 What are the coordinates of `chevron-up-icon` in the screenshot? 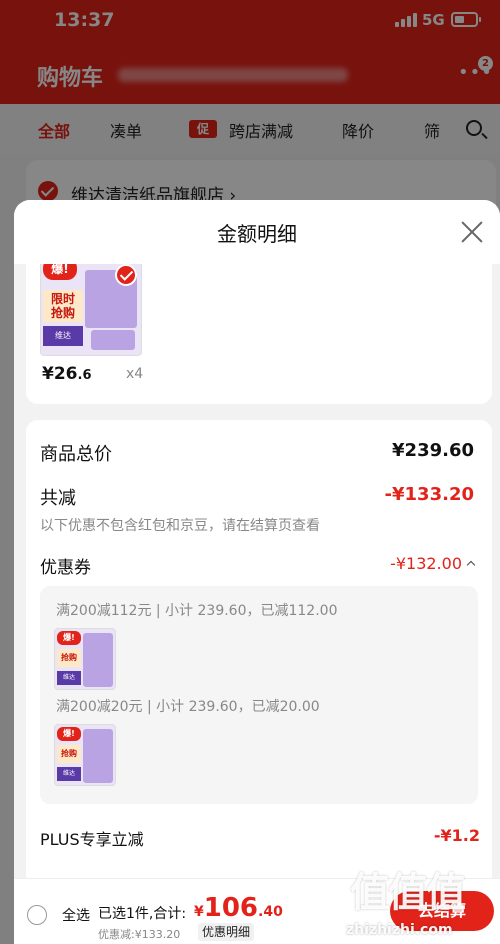 It's located at (471, 565).